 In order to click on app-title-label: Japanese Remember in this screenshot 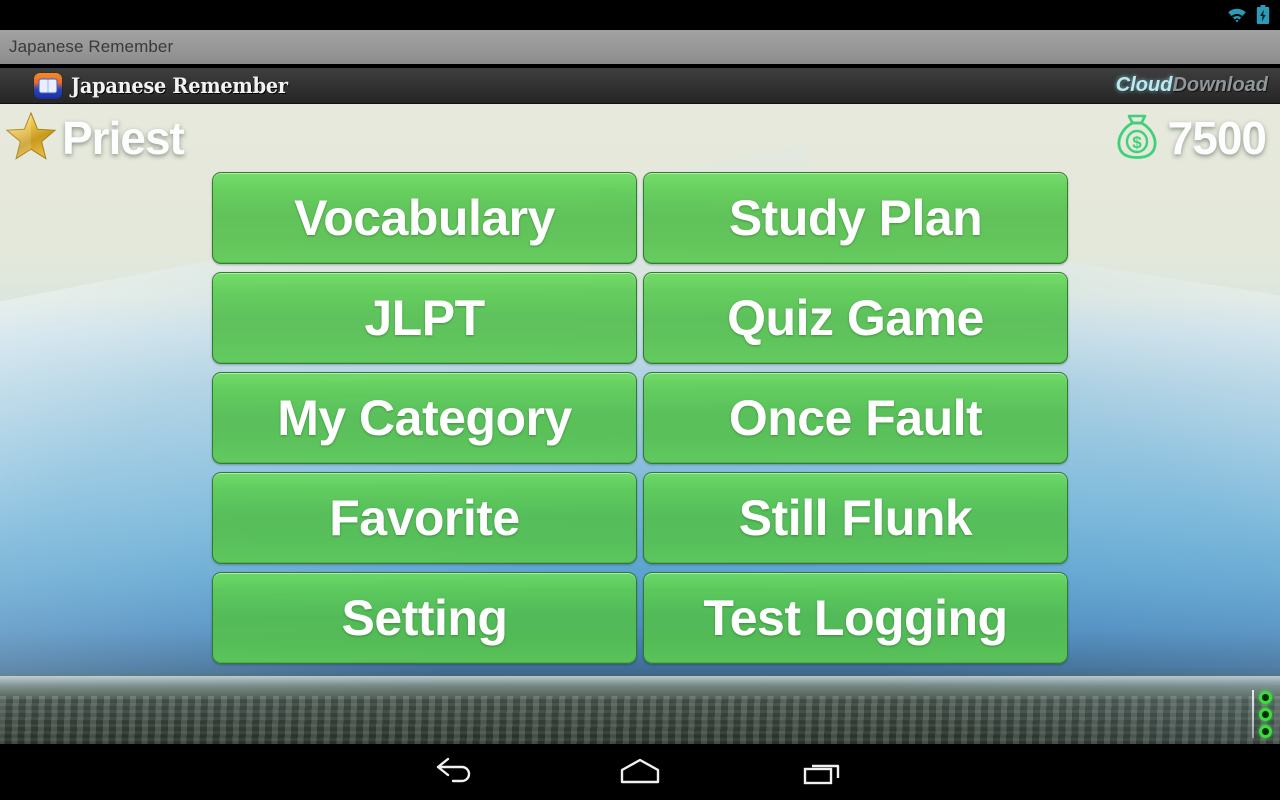, I will do `click(179, 85)`.